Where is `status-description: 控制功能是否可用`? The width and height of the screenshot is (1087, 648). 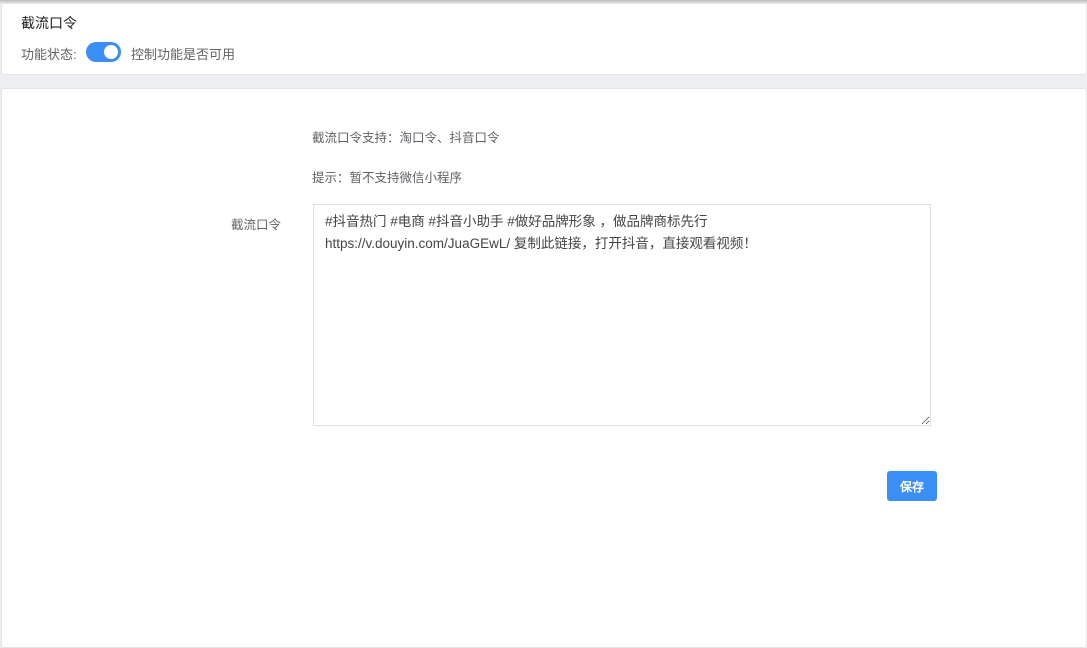
status-description: 控制功能是否可用 is located at coordinates (183, 54).